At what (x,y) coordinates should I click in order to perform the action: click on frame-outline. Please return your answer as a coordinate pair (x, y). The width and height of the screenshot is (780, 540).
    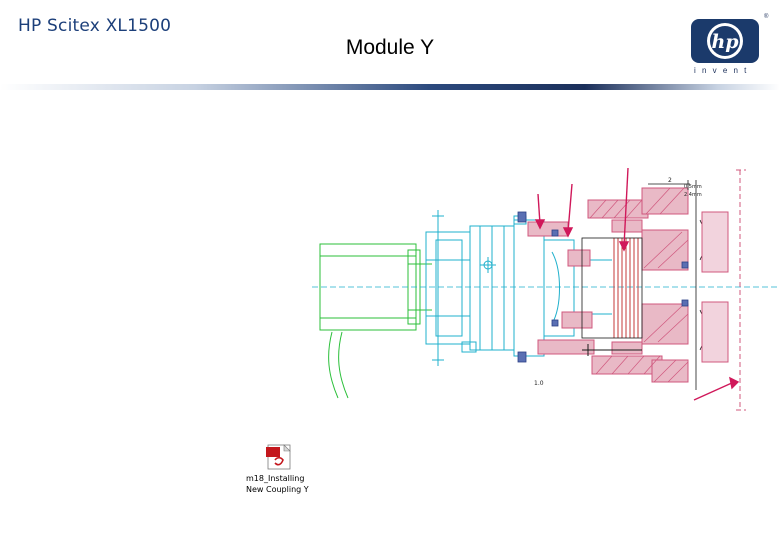
    Looking at the image, I should click on (741, 290).